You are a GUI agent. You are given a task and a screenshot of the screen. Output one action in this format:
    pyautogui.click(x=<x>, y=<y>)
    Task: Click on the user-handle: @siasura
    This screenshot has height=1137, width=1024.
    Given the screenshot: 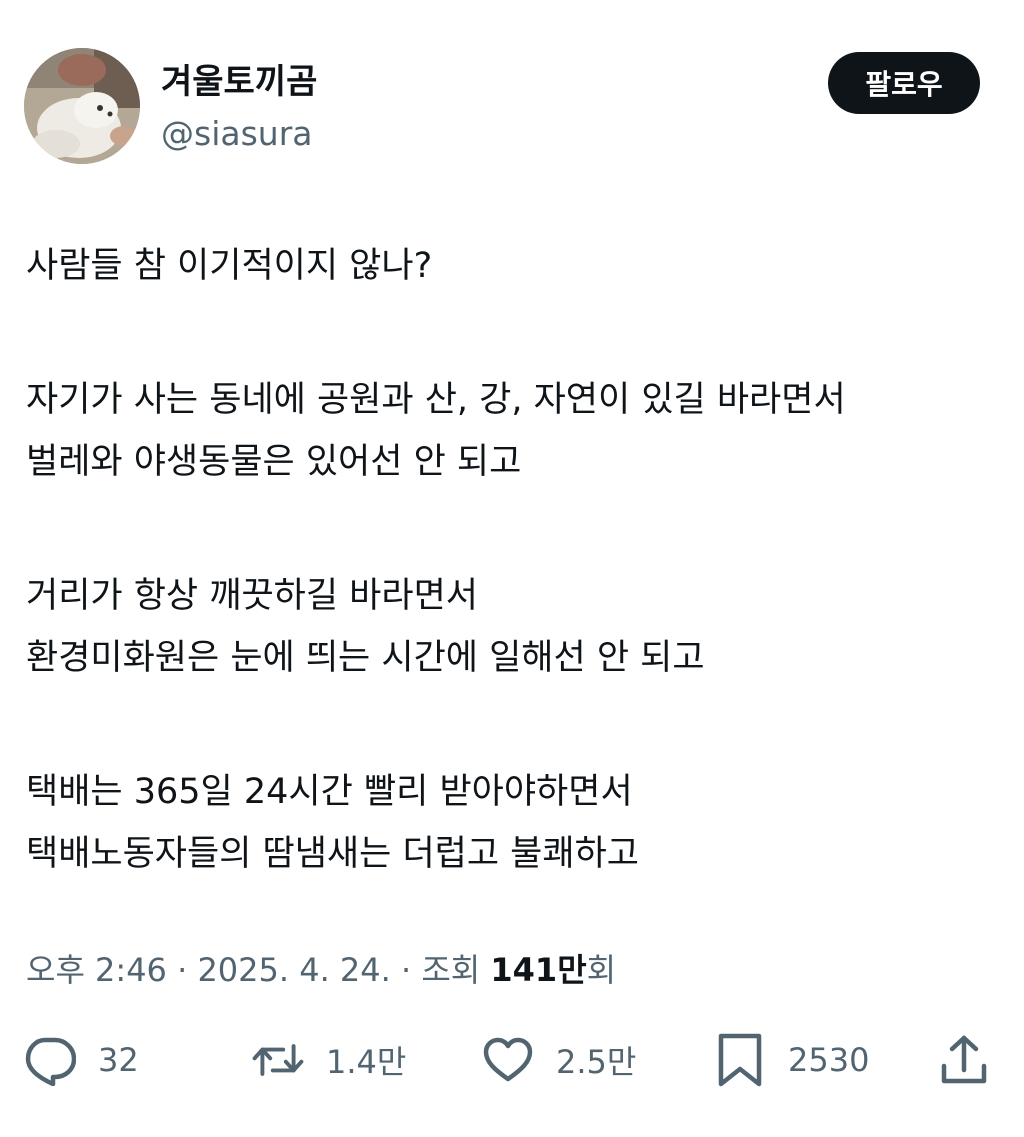 What is the action you would take?
    pyautogui.click(x=239, y=134)
    